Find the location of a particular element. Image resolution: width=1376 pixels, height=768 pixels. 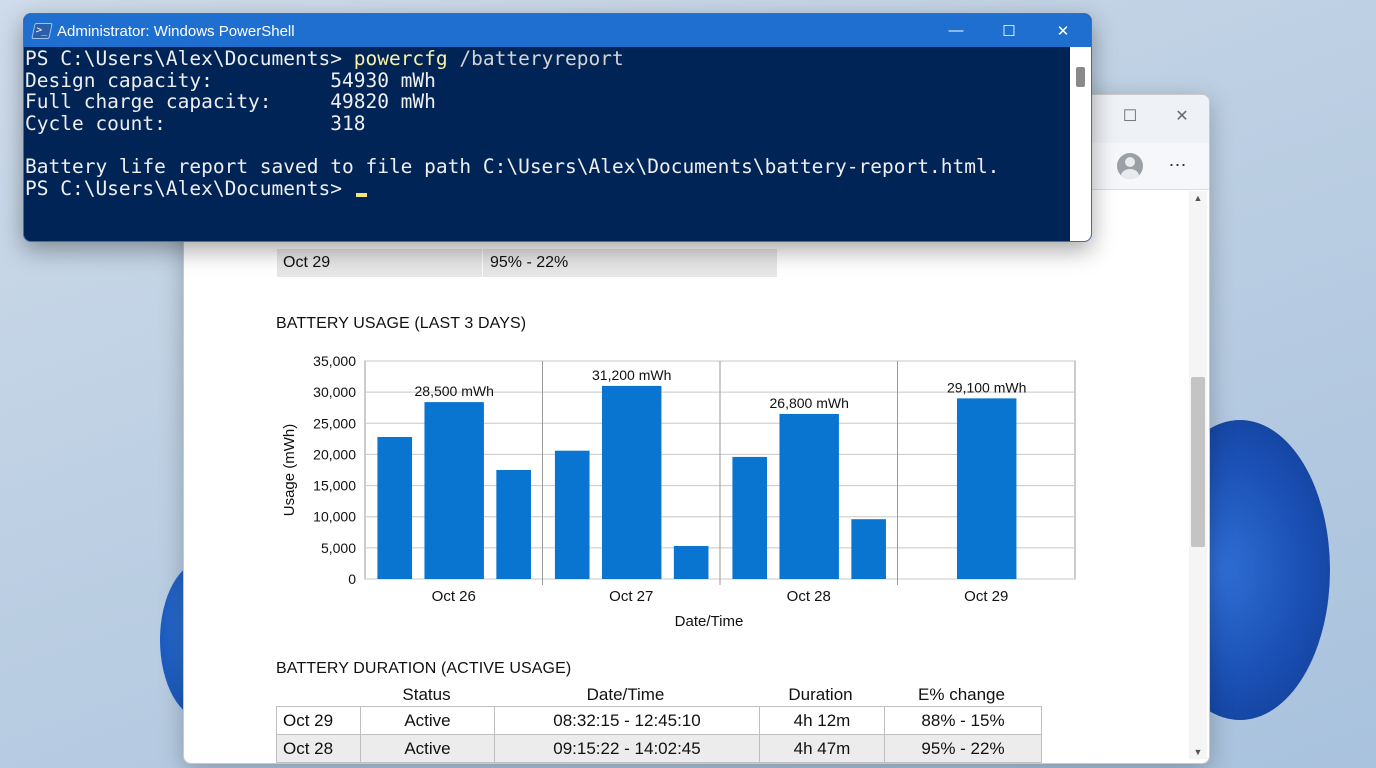

x-tick-label: Oct 29 is located at coordinates (986, 596).